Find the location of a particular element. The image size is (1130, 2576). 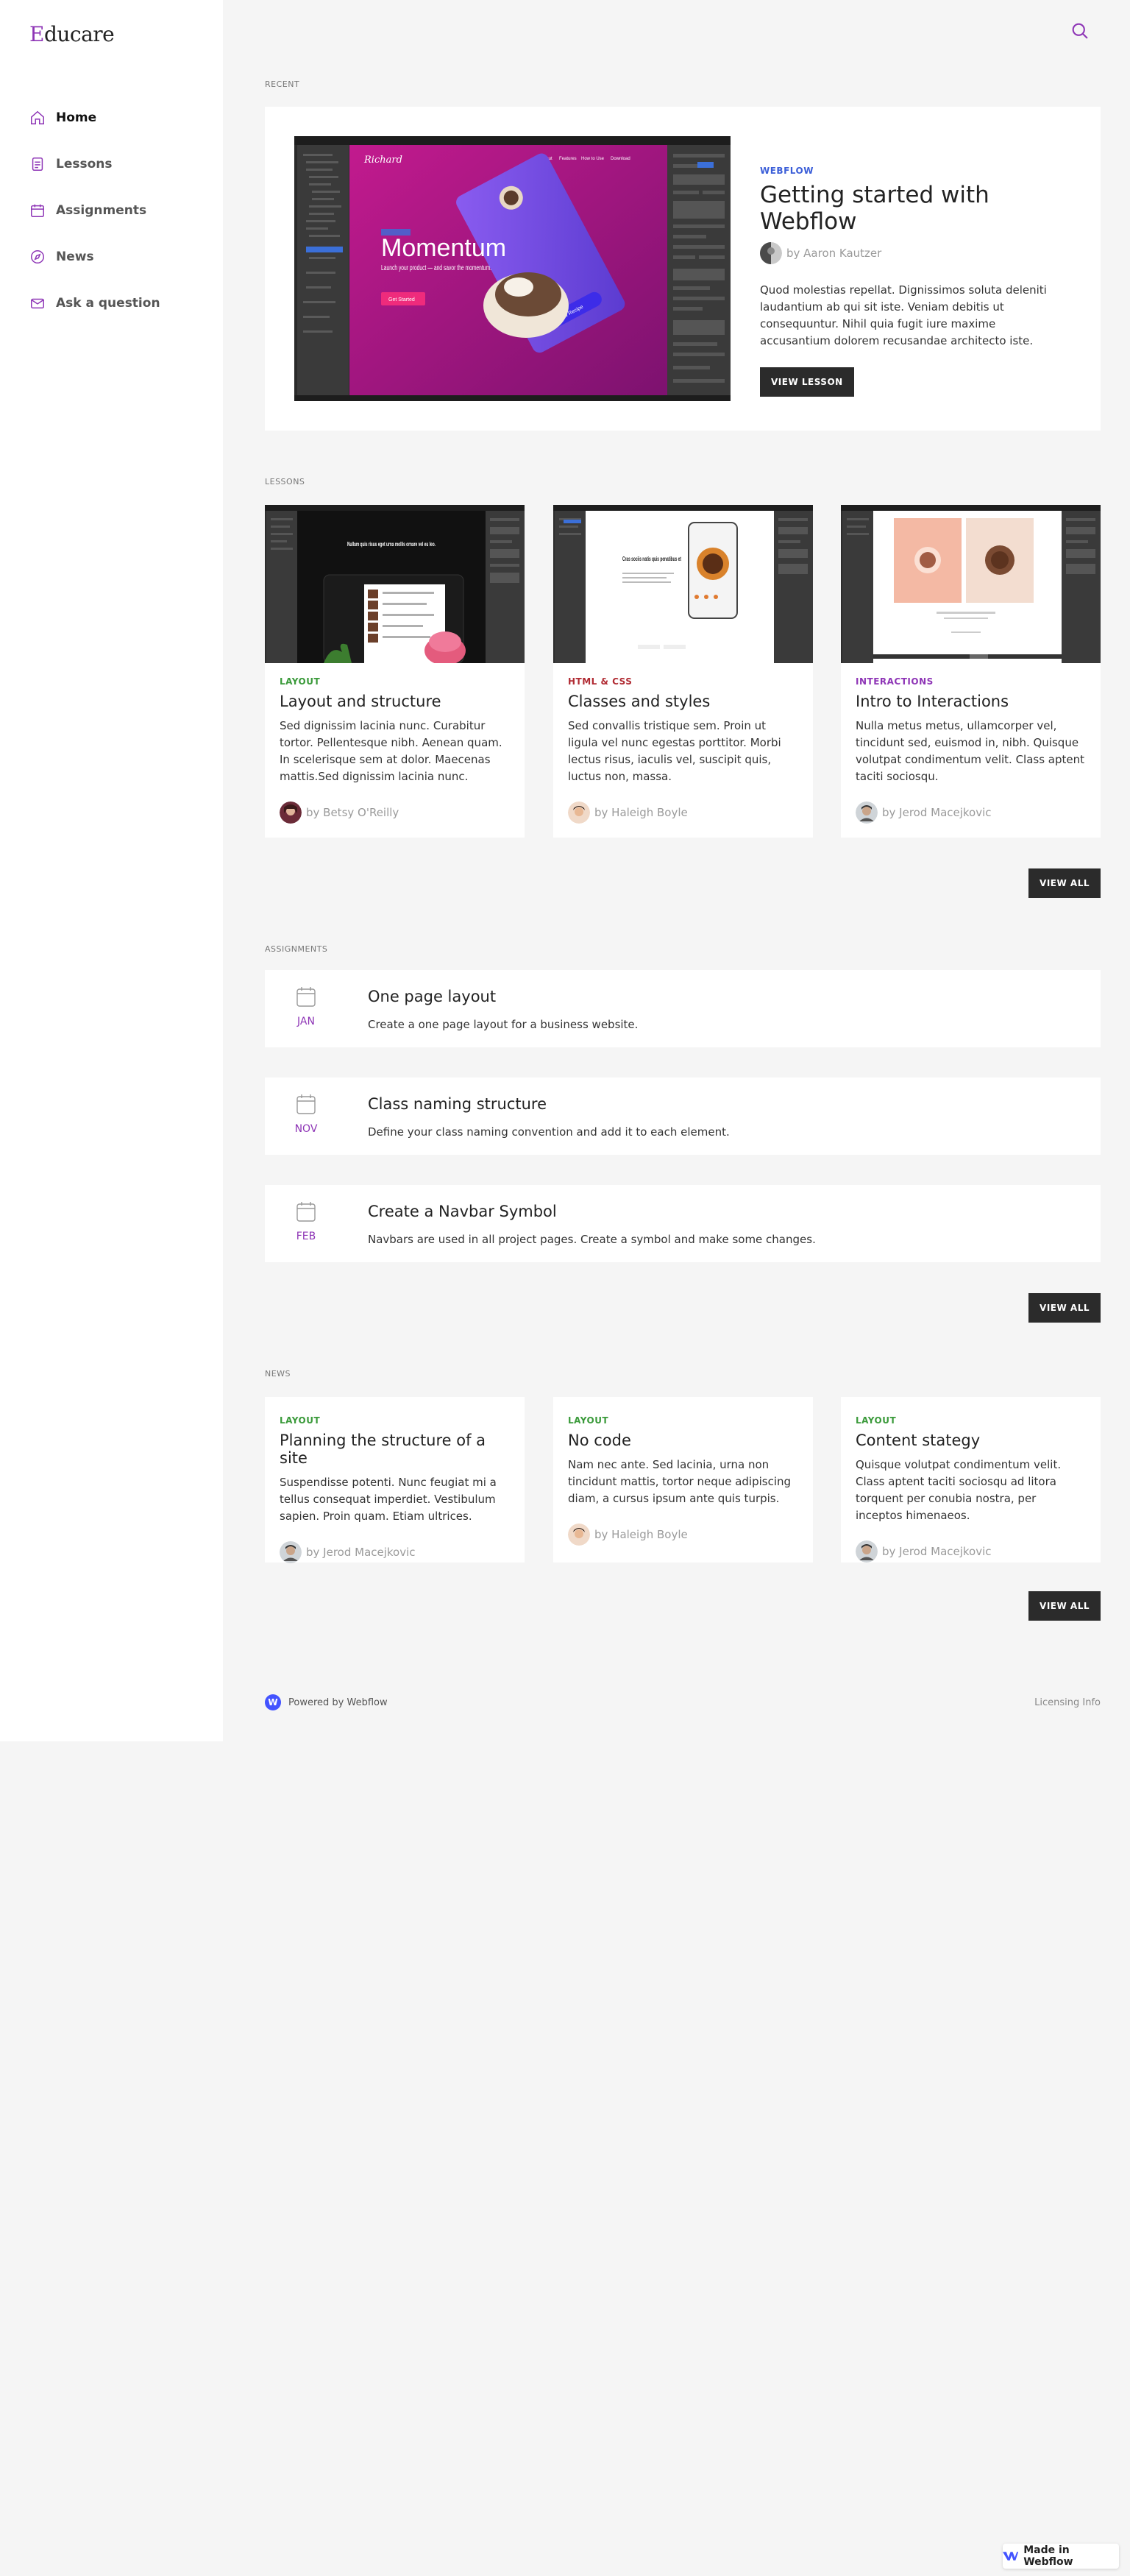

sidebar-item-home: Home is located at coordinates (94, 117).